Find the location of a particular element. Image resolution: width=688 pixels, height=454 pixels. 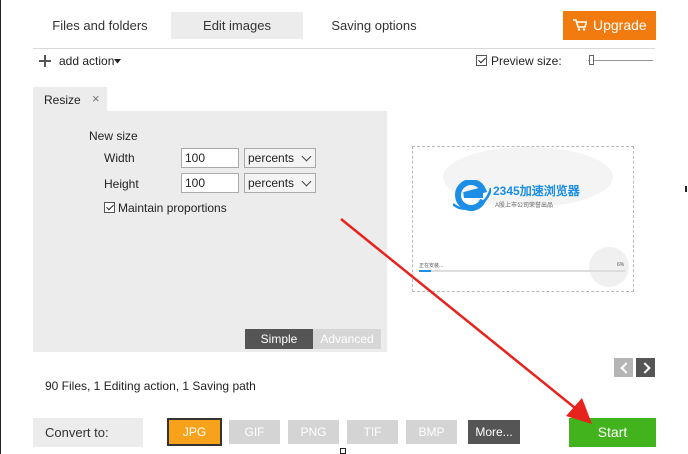

format-png-button: PNG is located at coordinates (313, 432).